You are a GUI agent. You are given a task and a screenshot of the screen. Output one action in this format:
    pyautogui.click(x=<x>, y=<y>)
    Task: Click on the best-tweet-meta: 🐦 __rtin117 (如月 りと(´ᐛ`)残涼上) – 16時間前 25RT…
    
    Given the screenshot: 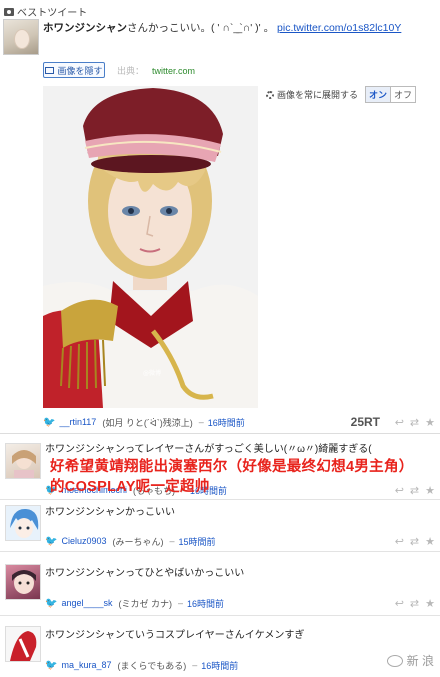 What is the action you would take?
    pyautogui.click(x=239, y=422)
    